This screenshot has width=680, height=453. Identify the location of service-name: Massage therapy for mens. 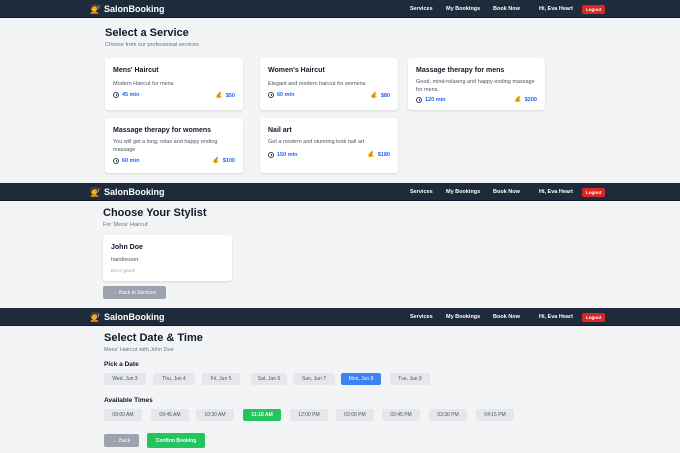
(460, 70).